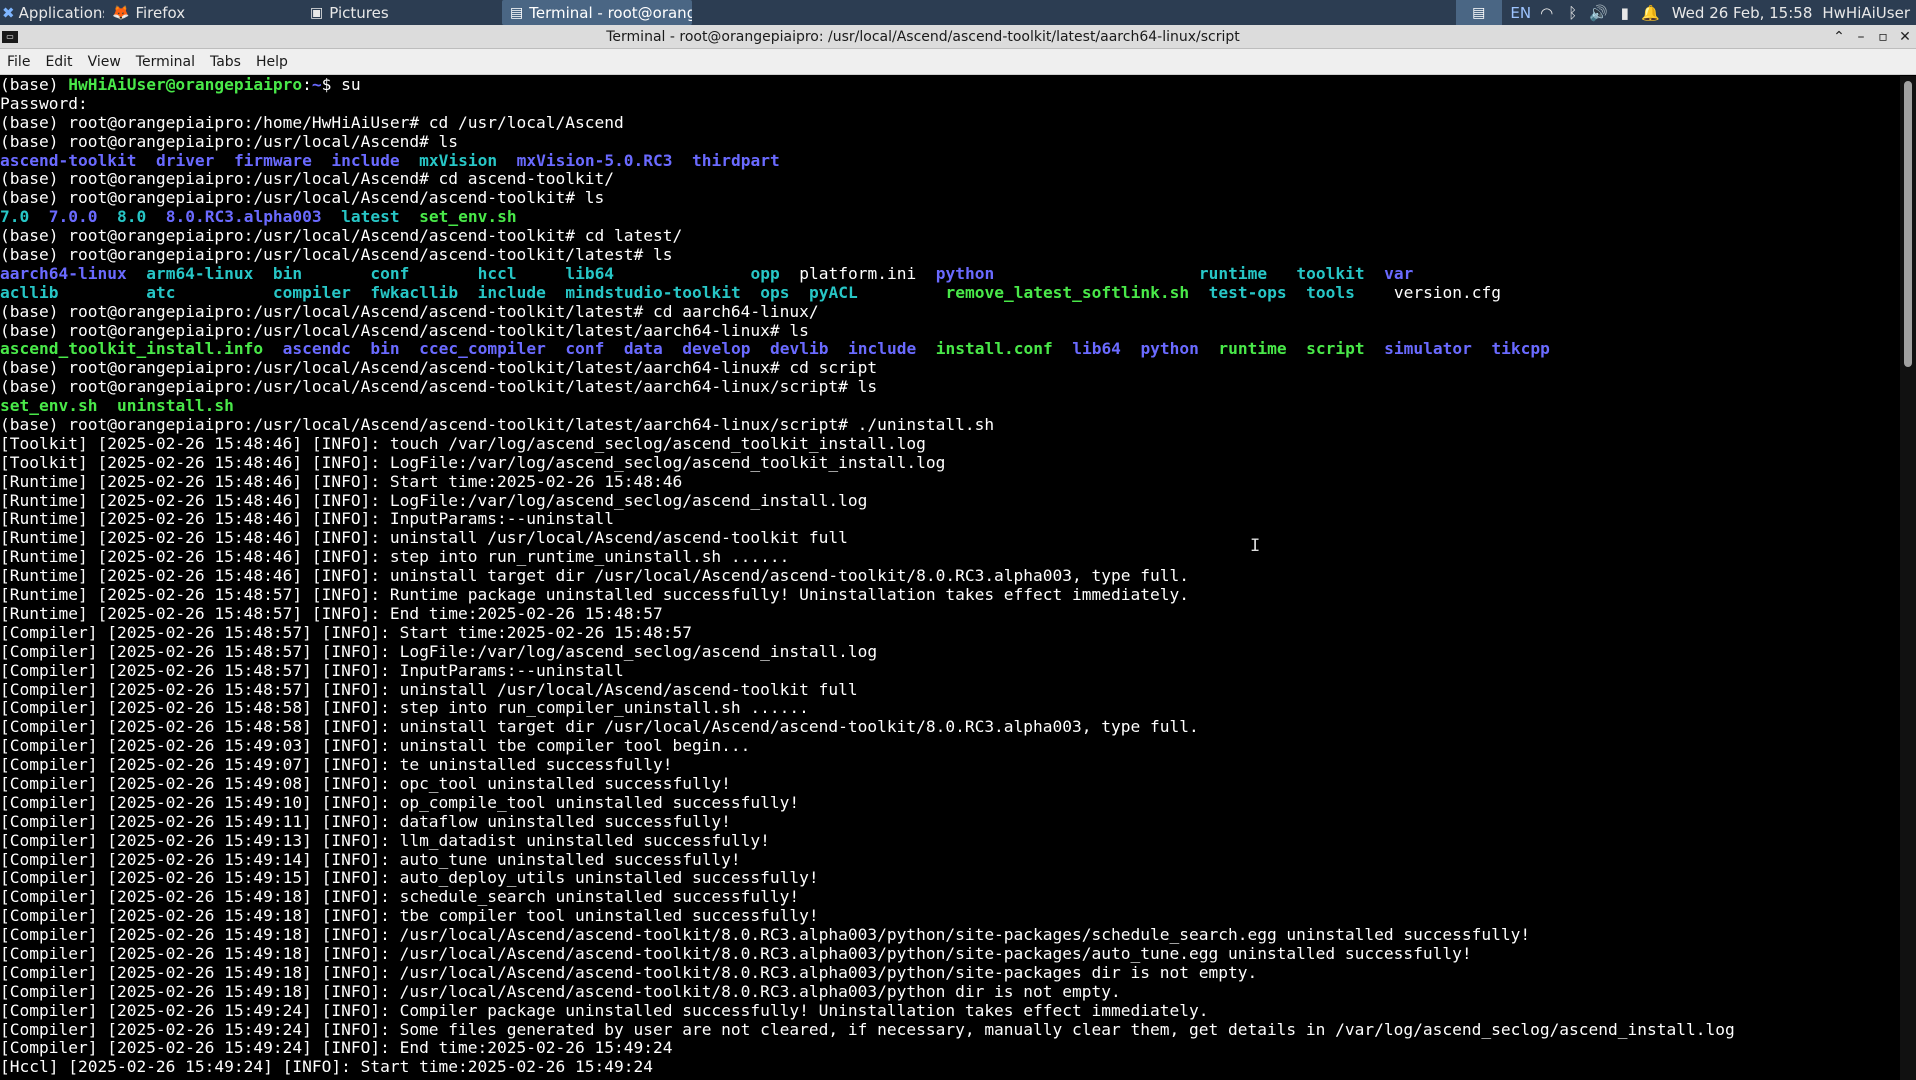 The width and height of the screenshot is (1916, 1080). Describe the element at coordinates (482, 349) in the screenshot. I see `terminal-text: ccec_compiler` at that location.